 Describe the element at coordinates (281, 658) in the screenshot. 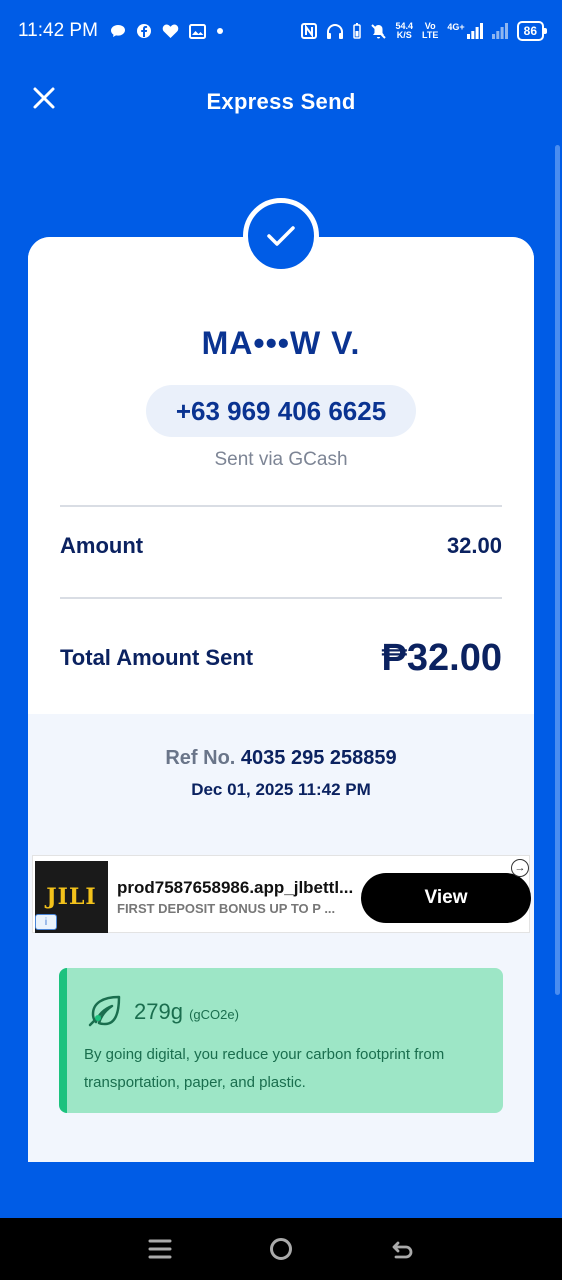

I see `total-row: Total Amount Sent ₱32.00` at that location.